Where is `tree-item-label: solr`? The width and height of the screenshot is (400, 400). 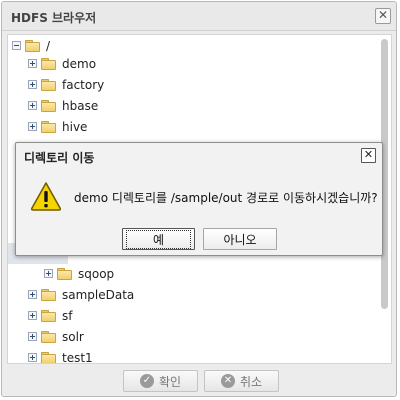
tree-item-label: solr is located at coordinates (73, 336).